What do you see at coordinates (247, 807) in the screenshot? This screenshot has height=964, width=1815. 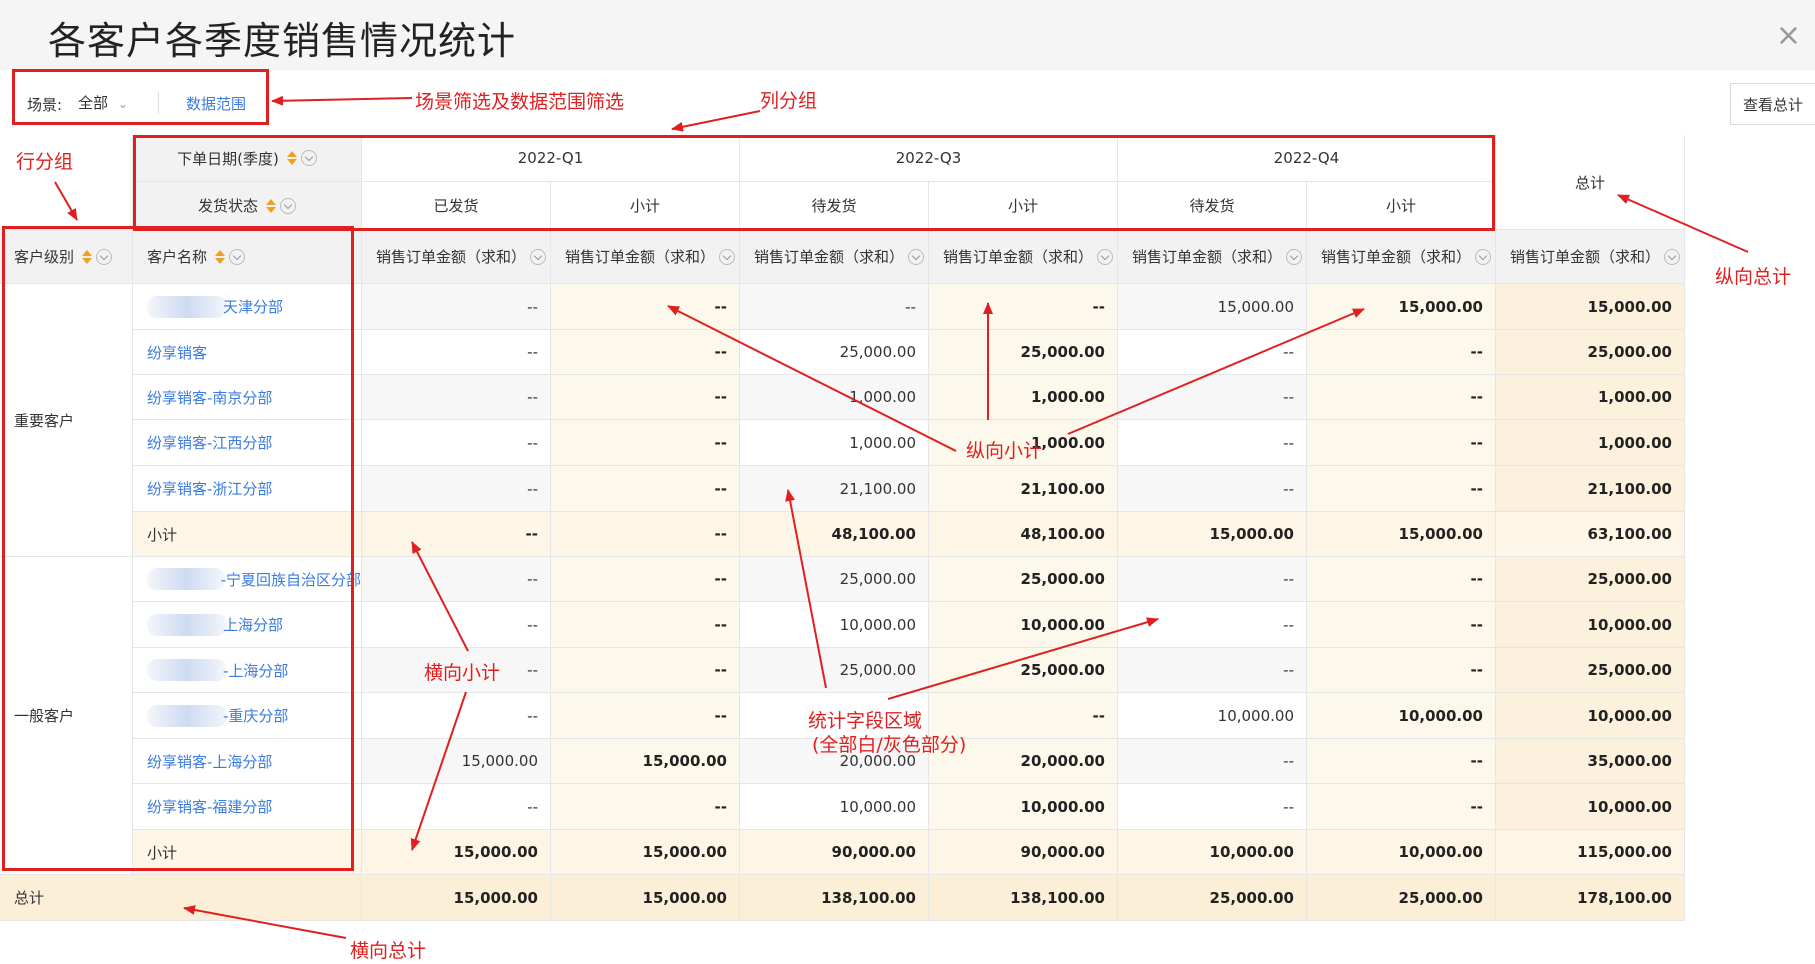 I see `customer-name-link: 纷享销客-福建分部` at bounding box center [247, 807].